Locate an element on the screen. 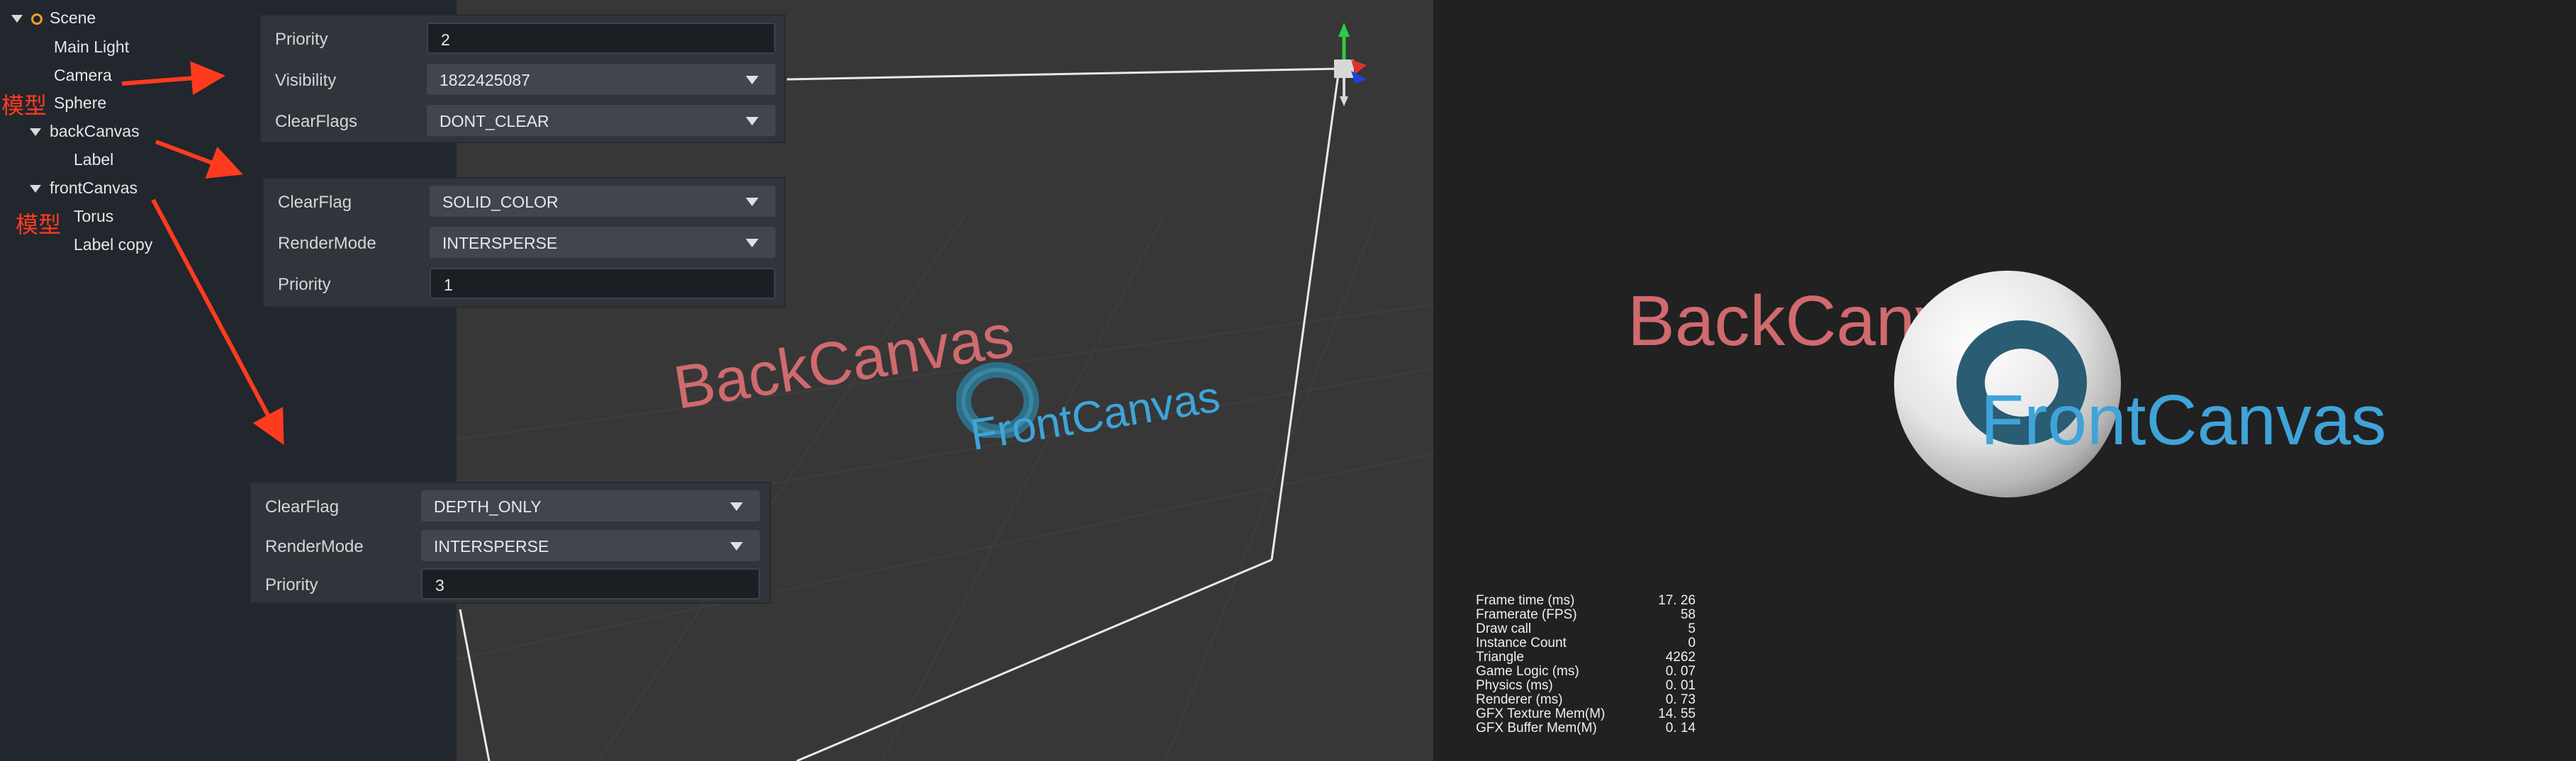  select-value: INTERSPERSE is located at coordinates (491, 546).